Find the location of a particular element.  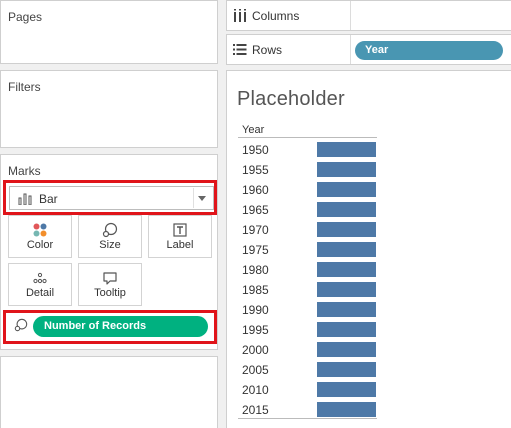

label-button: Label is located at coordinates (180, 236).